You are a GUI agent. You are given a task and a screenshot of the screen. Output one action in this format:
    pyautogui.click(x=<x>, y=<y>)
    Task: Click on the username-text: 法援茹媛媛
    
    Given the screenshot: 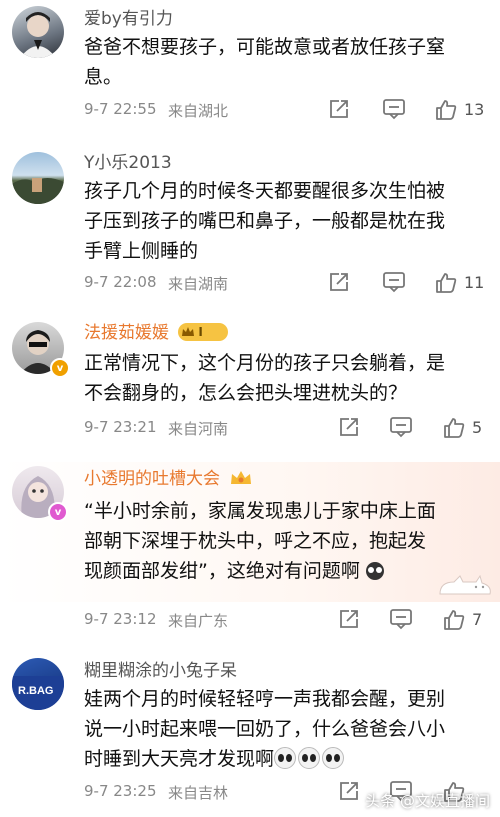 What is the action you would take?
    pyautogui.click(x=126, y=333)
    